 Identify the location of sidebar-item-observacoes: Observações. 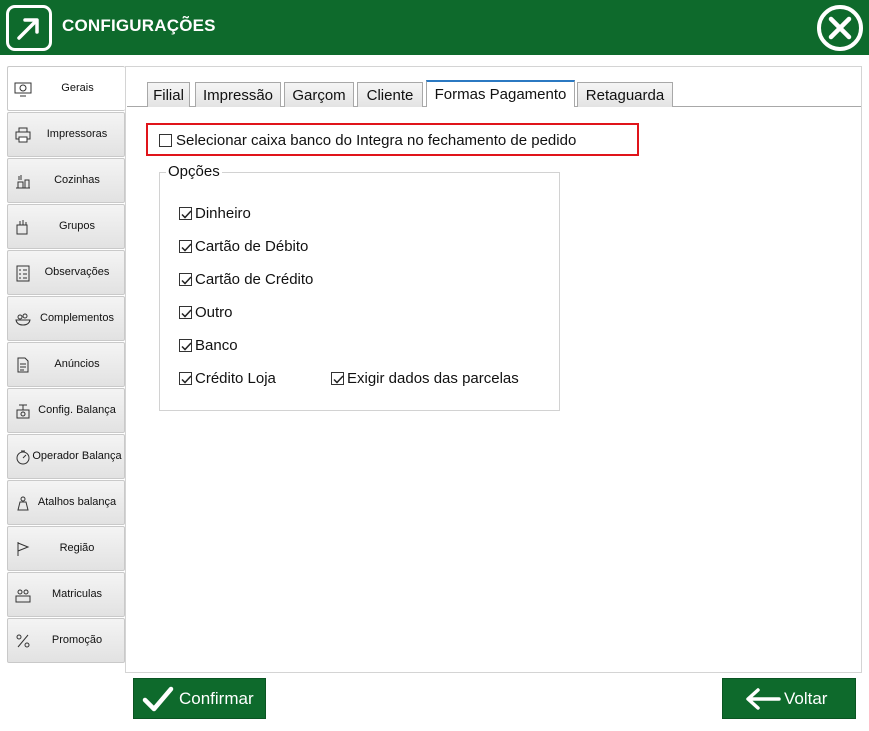
(66, 272).